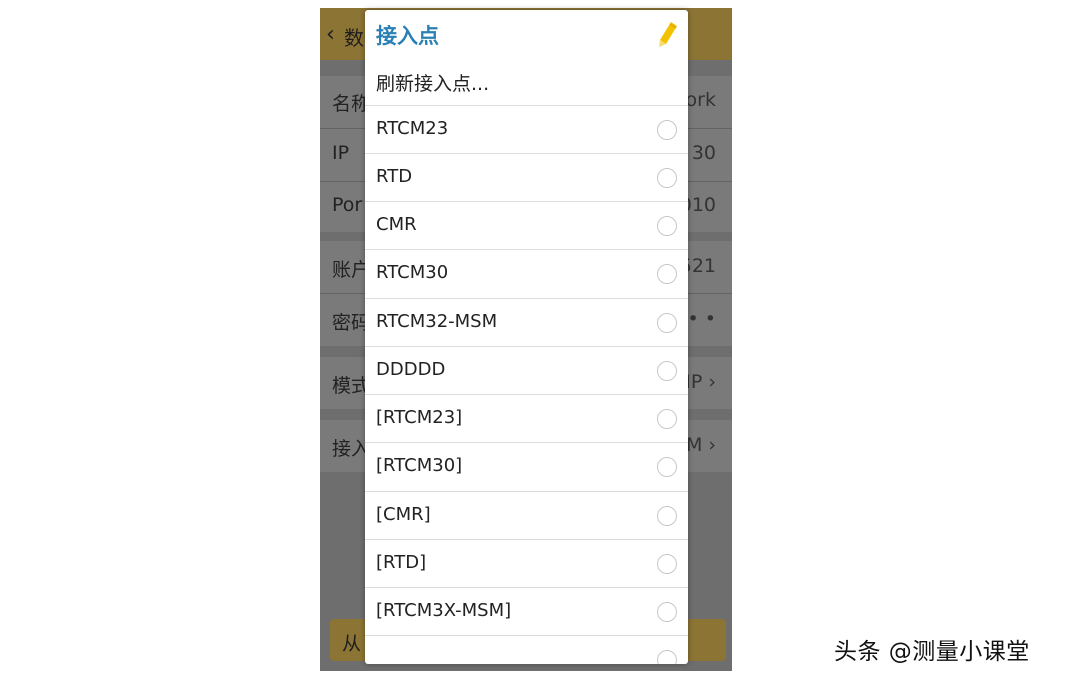  What do you see at coordinates (668, 34) in the screenshot?
I see `pencil-icon` at bounding box center [668, 34].